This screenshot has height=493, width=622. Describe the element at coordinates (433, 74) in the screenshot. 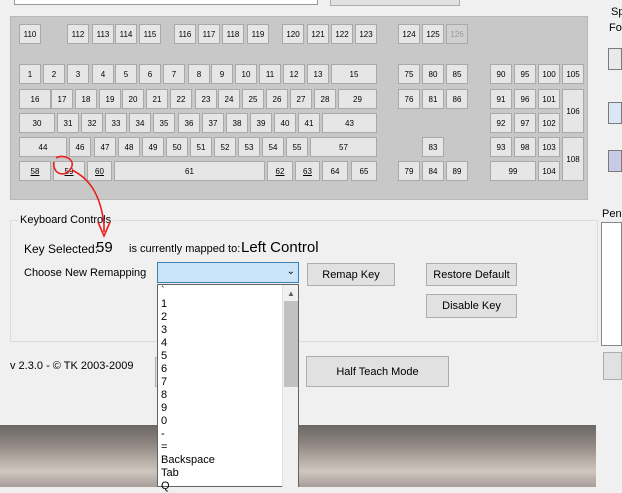

I see `key-80: 80` at that location.